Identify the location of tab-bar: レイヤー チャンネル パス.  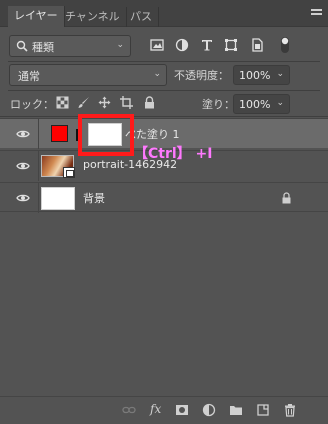
(164, 13).